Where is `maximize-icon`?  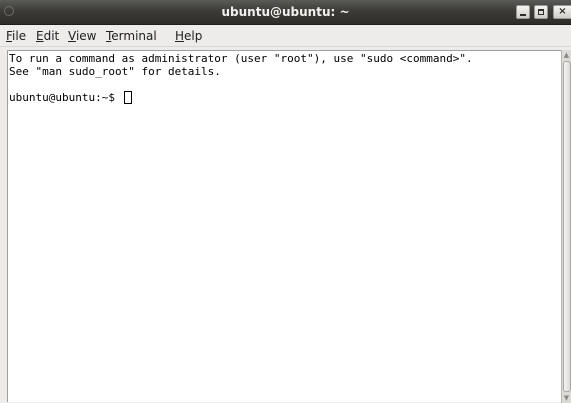 maximize-icon is located at coordinates (541, 12).